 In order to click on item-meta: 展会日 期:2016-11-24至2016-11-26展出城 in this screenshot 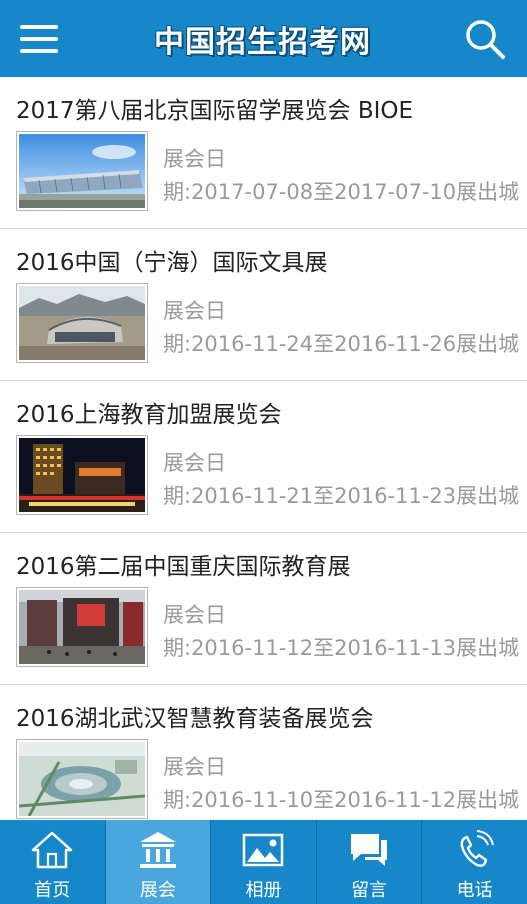, I will do `click(341, 328)`.